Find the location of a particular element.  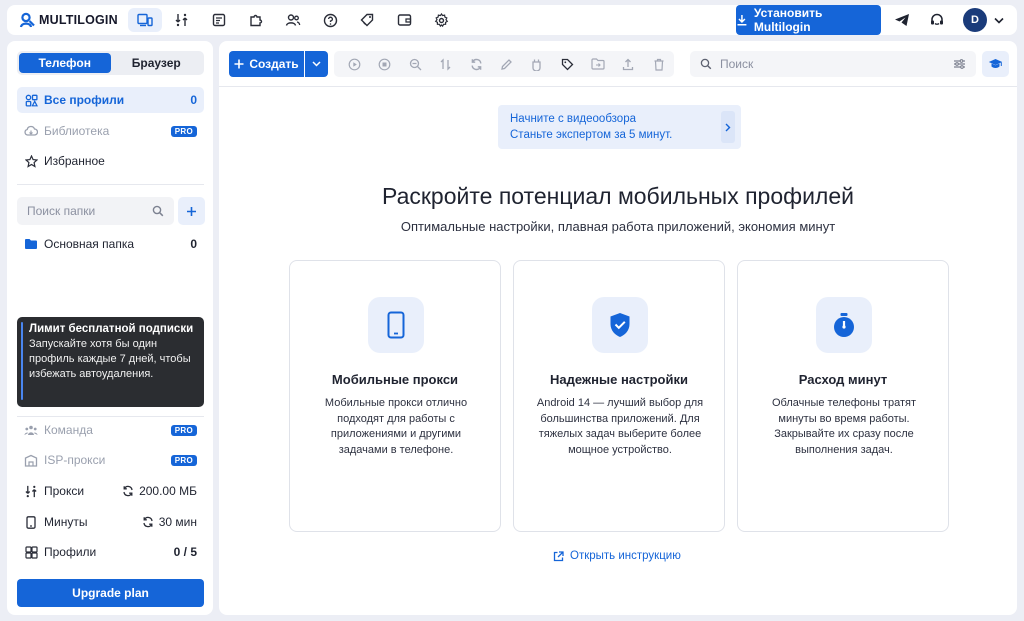

filter-icon is located at coordinates (959, 64).